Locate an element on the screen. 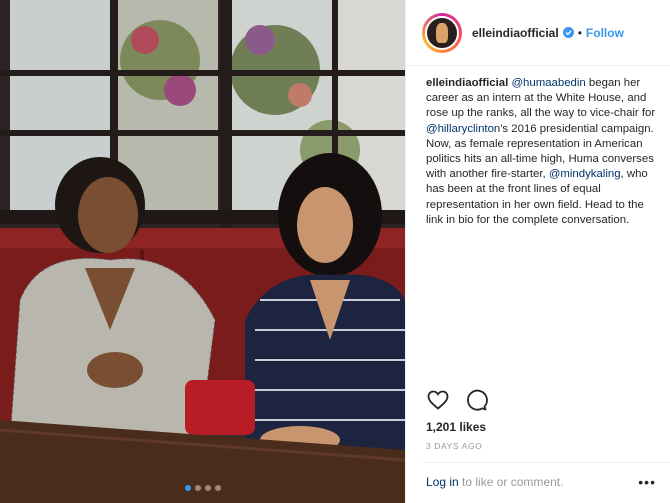 This screenshot has height=503, width=670. likes-count: 1,201 likes is located at coordinates (456, 427).